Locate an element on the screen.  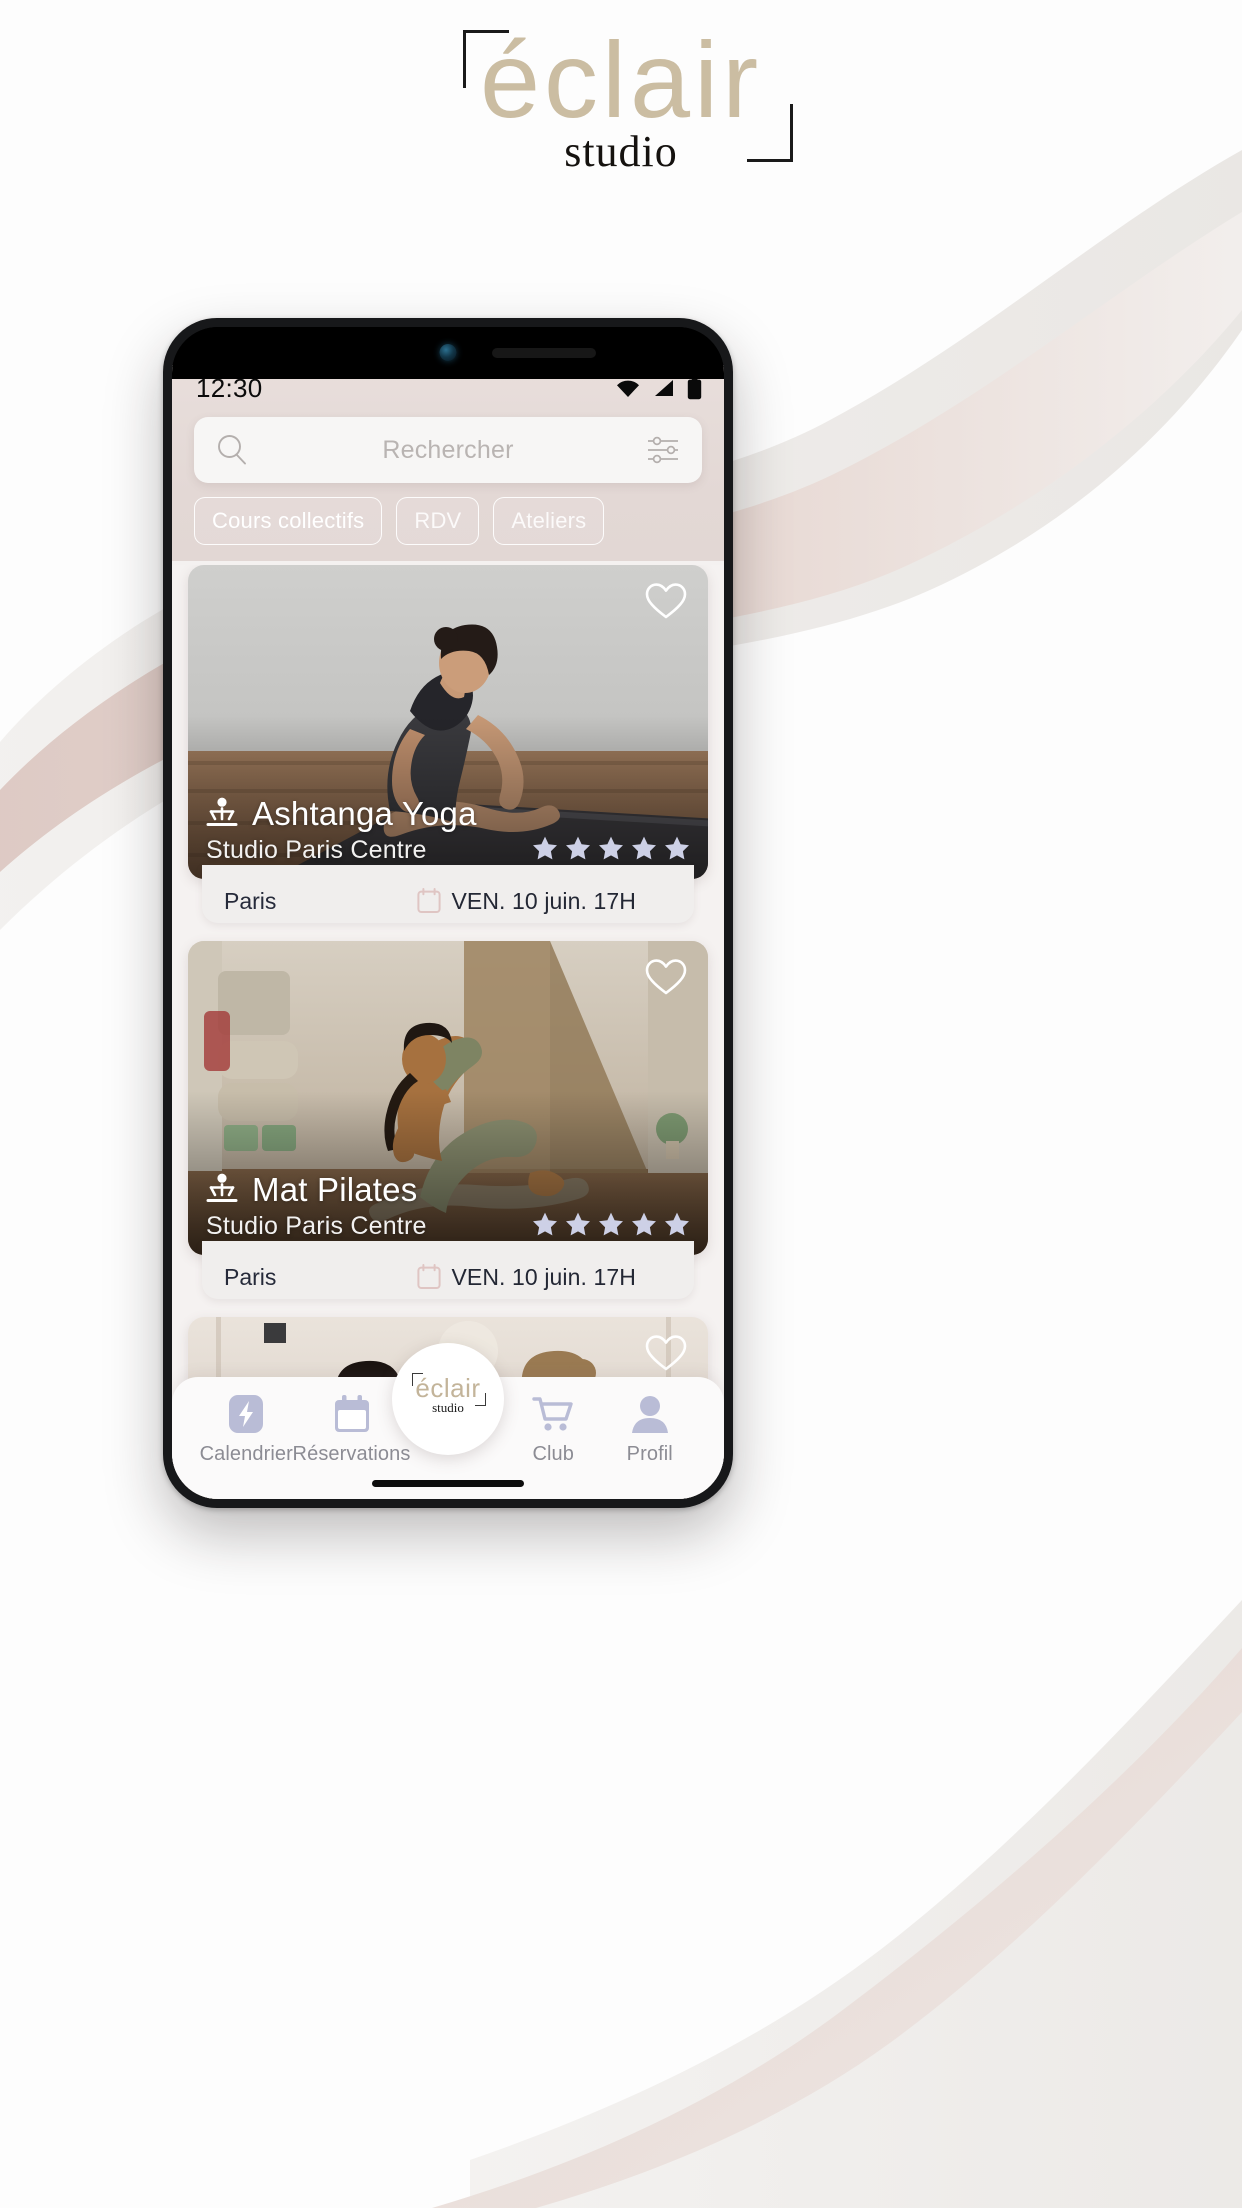
eclair-studio-logo-icon: éclair studio is located at coordinates (448, 1399).